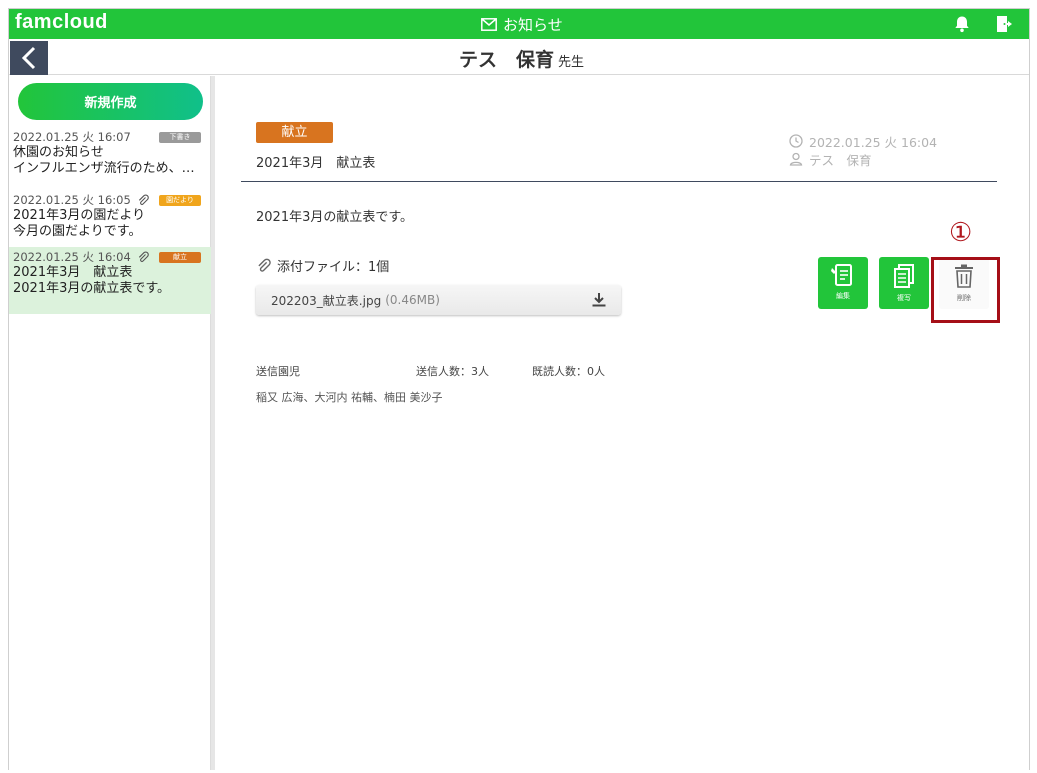 Image resolution: width=1037 pixels, height=773 pixels. Describe the element at coordinates (533, 25) in the screenshot. I see `section-title-text: お知らせ` at that location.